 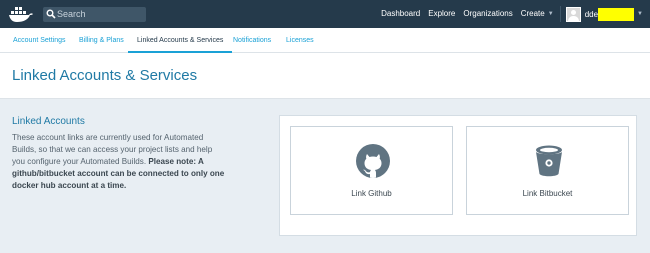 I want to click on search-placeholder: Search, so click(x=71, y=14).